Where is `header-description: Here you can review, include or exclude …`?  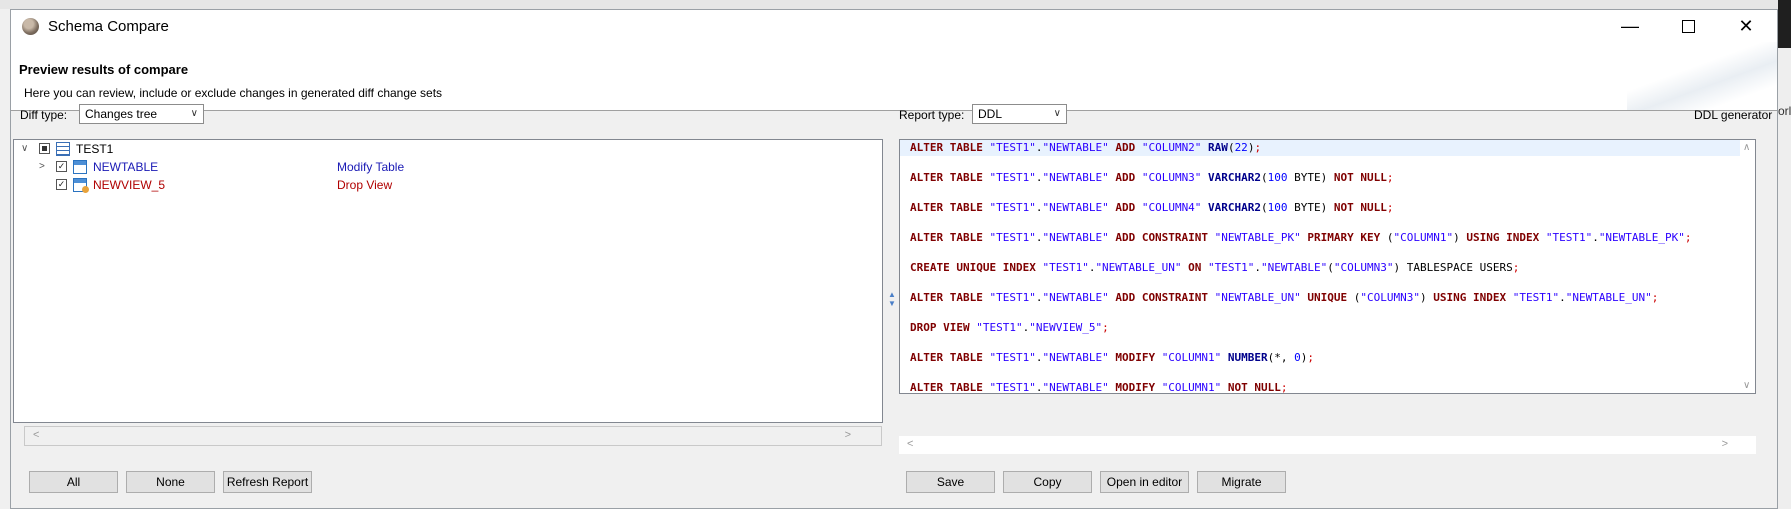
header-description: Here you can review, include or exclude … is located at coordinates (233, 93).